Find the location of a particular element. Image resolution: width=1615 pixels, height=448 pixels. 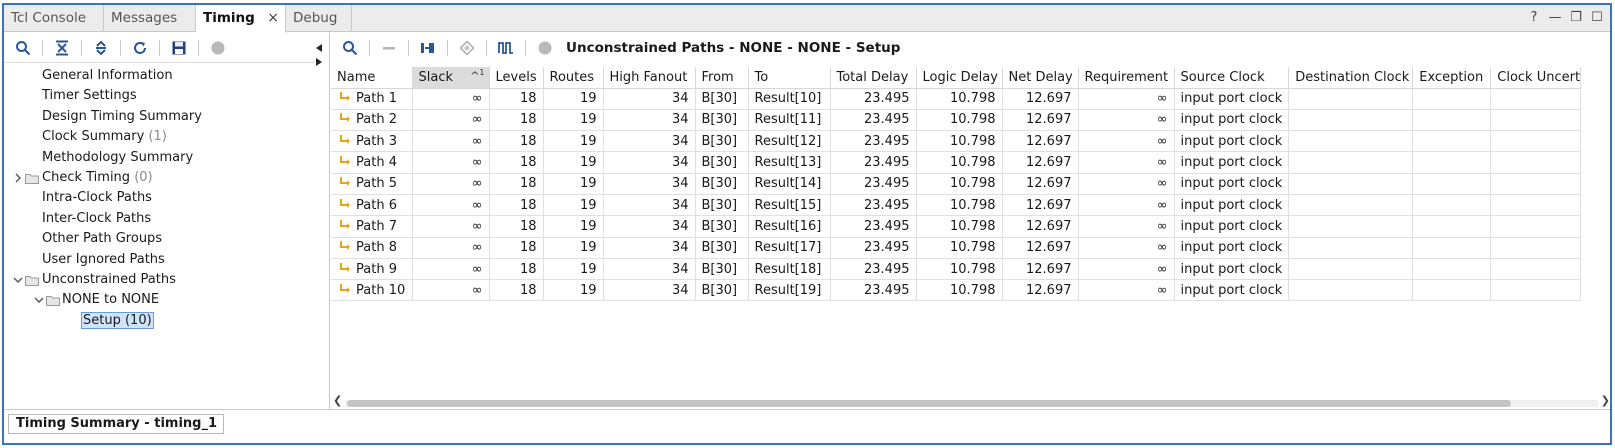

tab-timing: Timing × is located at coordinates (241, 19).